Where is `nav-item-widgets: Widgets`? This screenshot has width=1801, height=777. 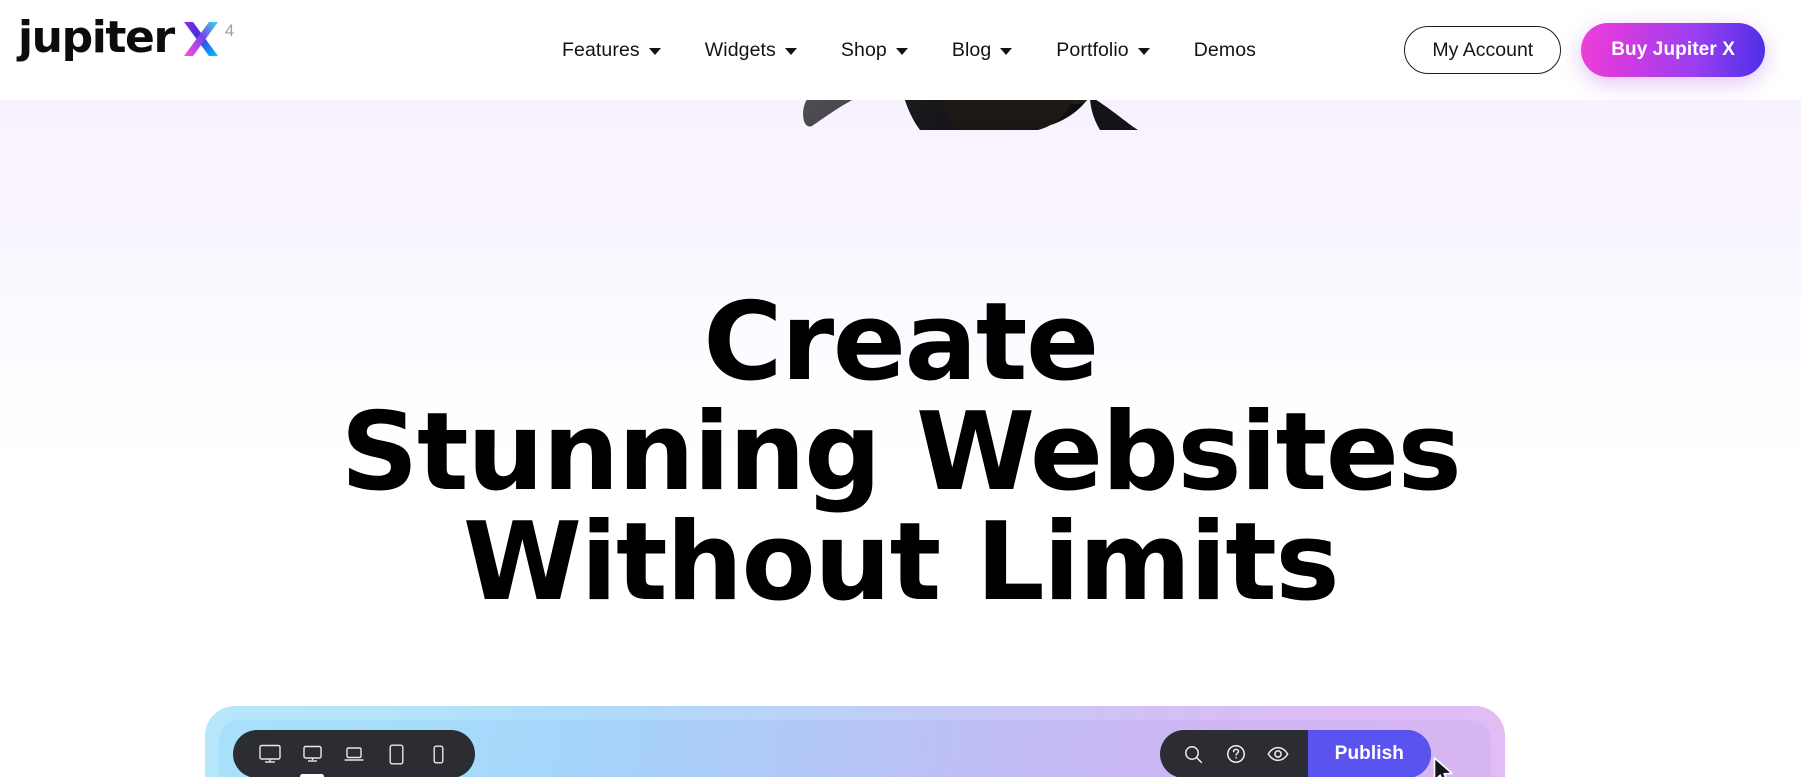 nav-item-widgets: Widgets is located at coordinates (751, 50).